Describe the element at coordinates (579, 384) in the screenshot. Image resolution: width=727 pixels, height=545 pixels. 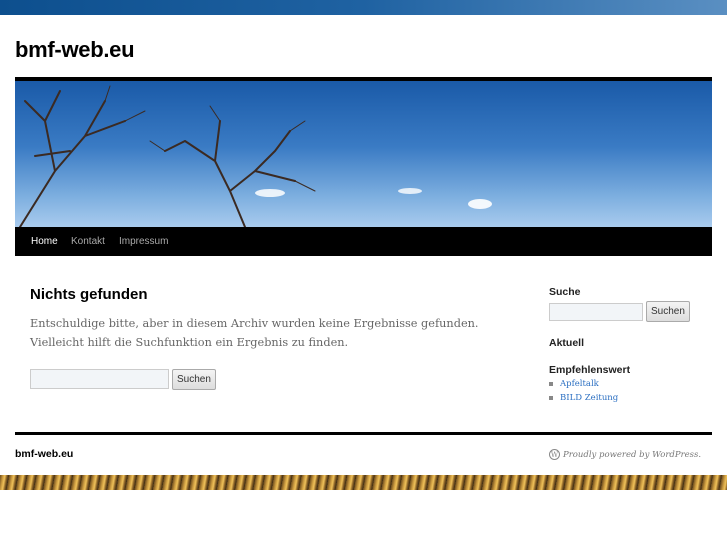
I see `link-apfeltalk: Apfeltalk` at that location.